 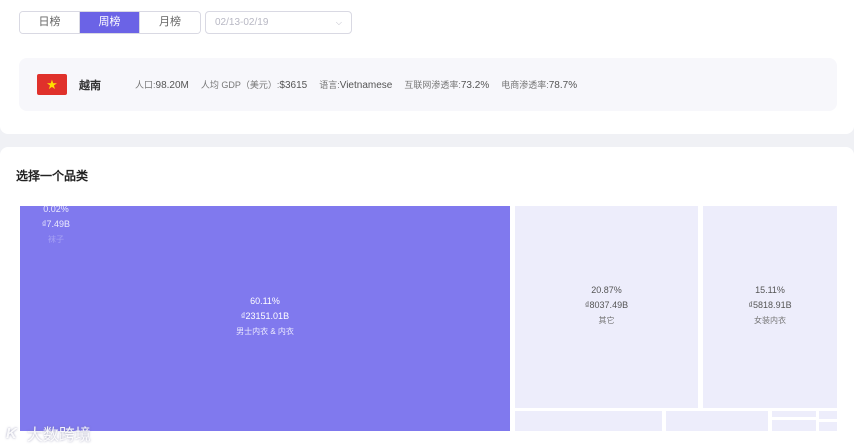 I want to click on tile-name: 其它, so click(x=606, y=320).